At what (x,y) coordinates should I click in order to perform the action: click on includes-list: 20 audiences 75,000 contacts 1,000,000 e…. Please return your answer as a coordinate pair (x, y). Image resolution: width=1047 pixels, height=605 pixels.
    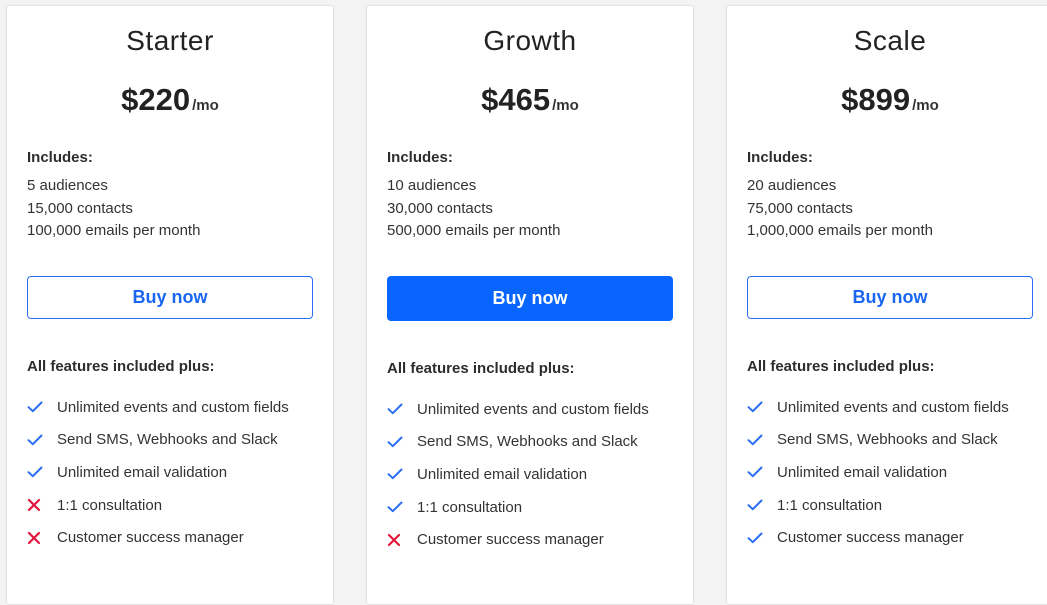
    Looking at the image, I should click on (840, 209).